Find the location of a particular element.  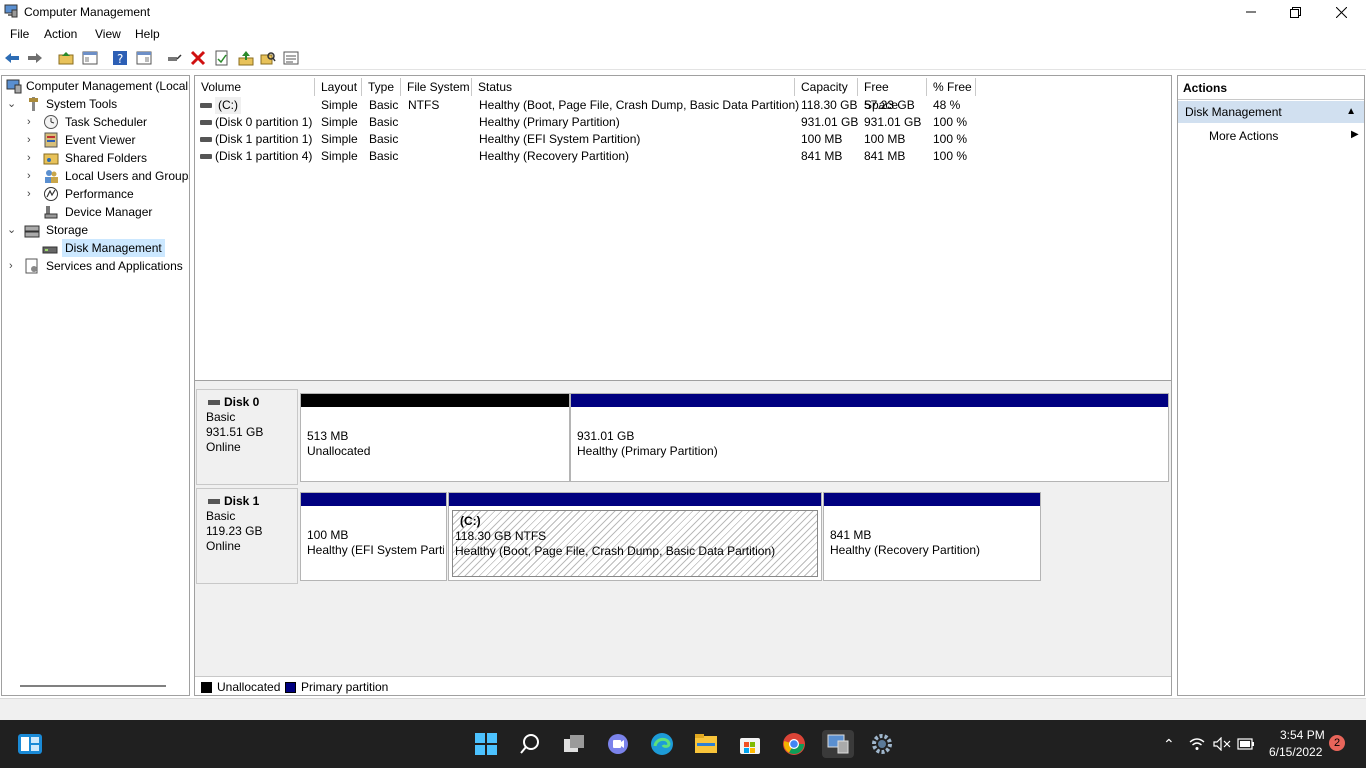

chrome-icon is located at coordinates (794, 744).